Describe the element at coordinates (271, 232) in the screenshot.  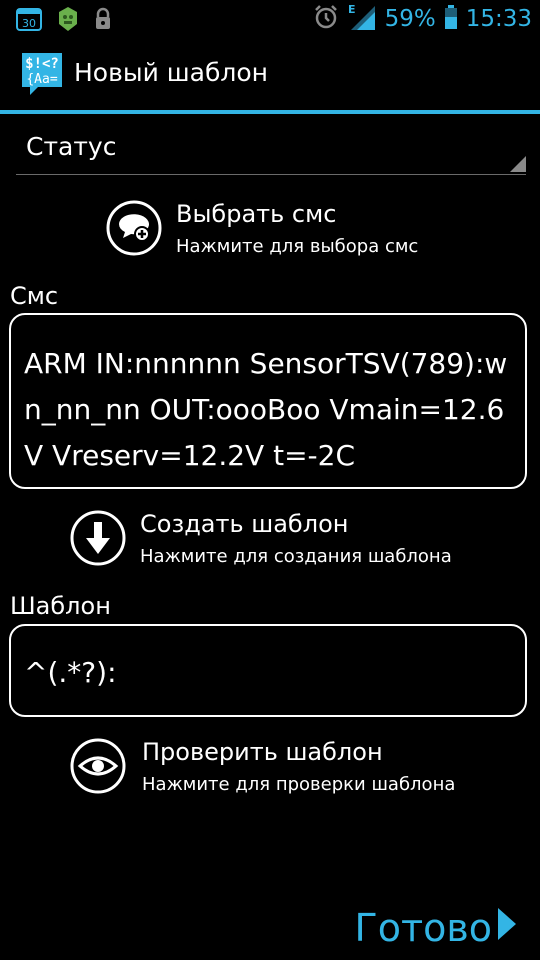
I see `select-sms-button: Выбрать смс Нажмите для выбора смс` at that location.